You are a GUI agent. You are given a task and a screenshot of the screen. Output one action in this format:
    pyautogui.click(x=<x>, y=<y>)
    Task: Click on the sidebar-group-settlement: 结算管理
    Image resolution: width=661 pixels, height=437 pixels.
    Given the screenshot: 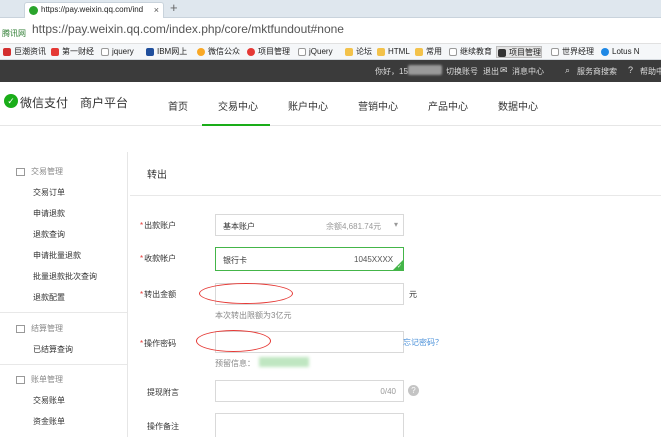 What is the action you would take?
    pyautogui.click(x=39, y=328)
    